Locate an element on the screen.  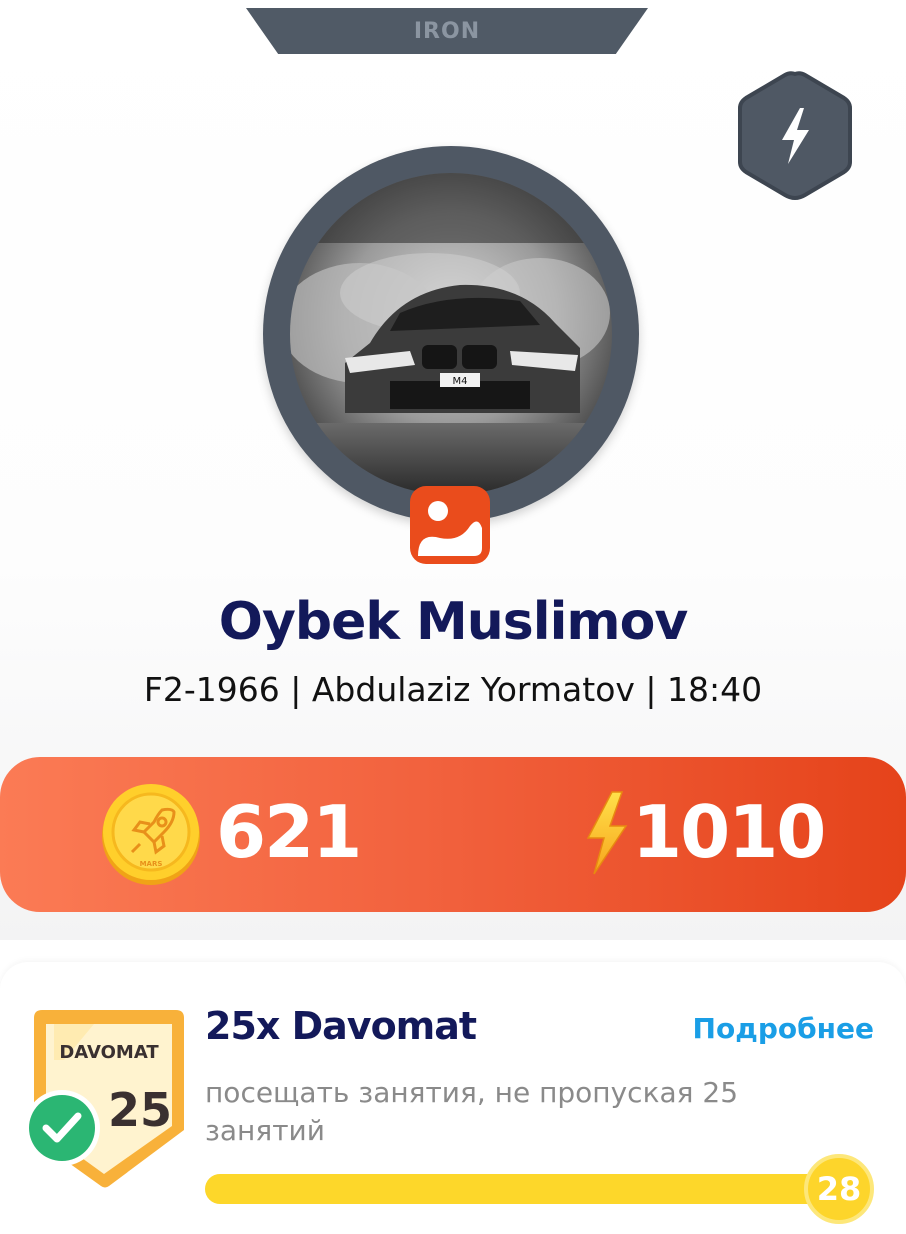
rocket-coin-icon: MARS is located at coordinates (151, 834).